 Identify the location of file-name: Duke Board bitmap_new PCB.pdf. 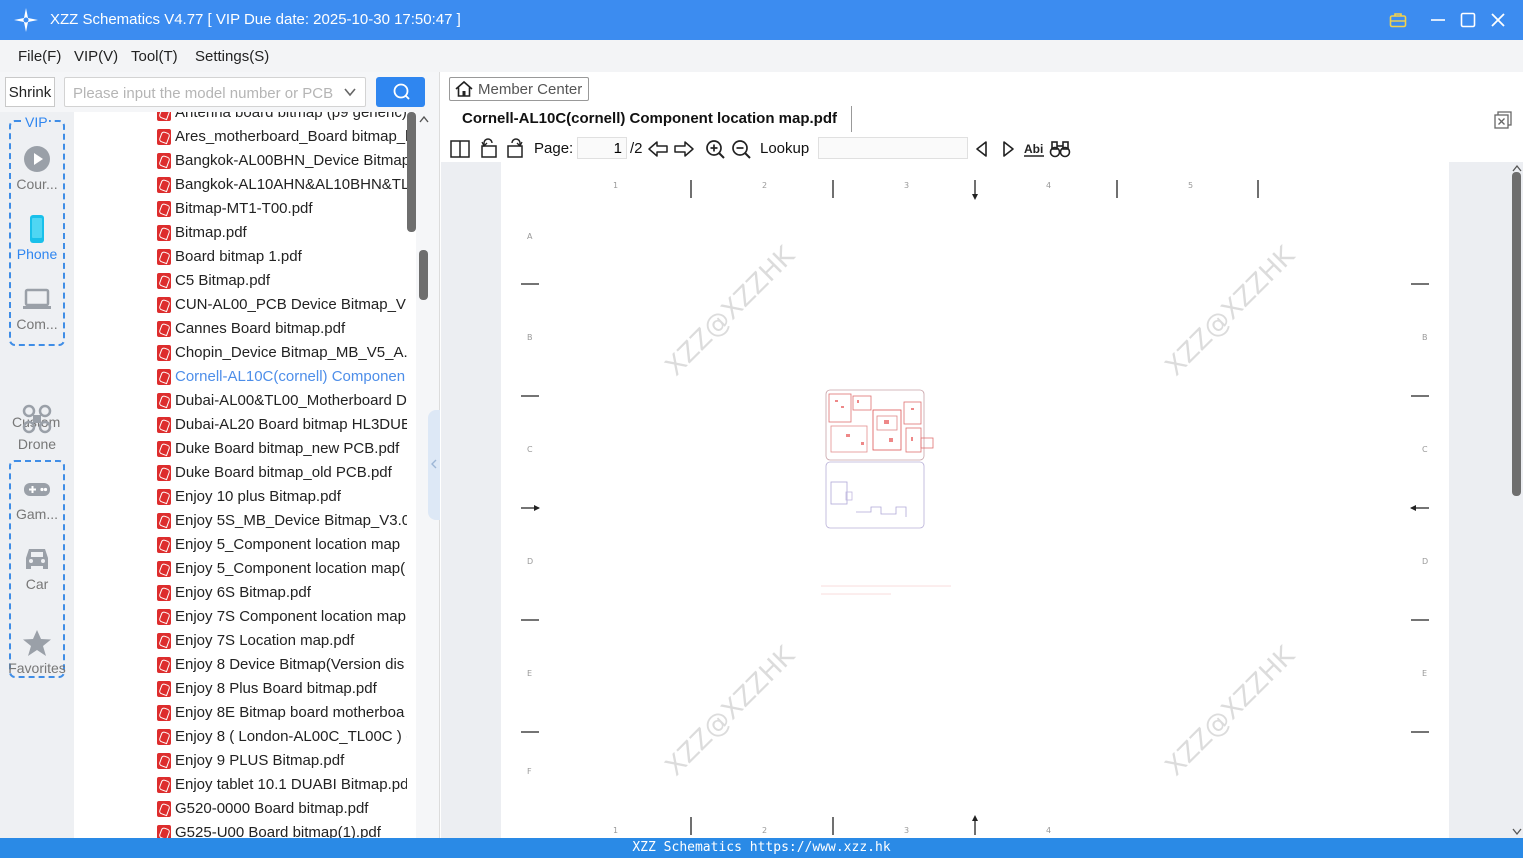
(287, 448).